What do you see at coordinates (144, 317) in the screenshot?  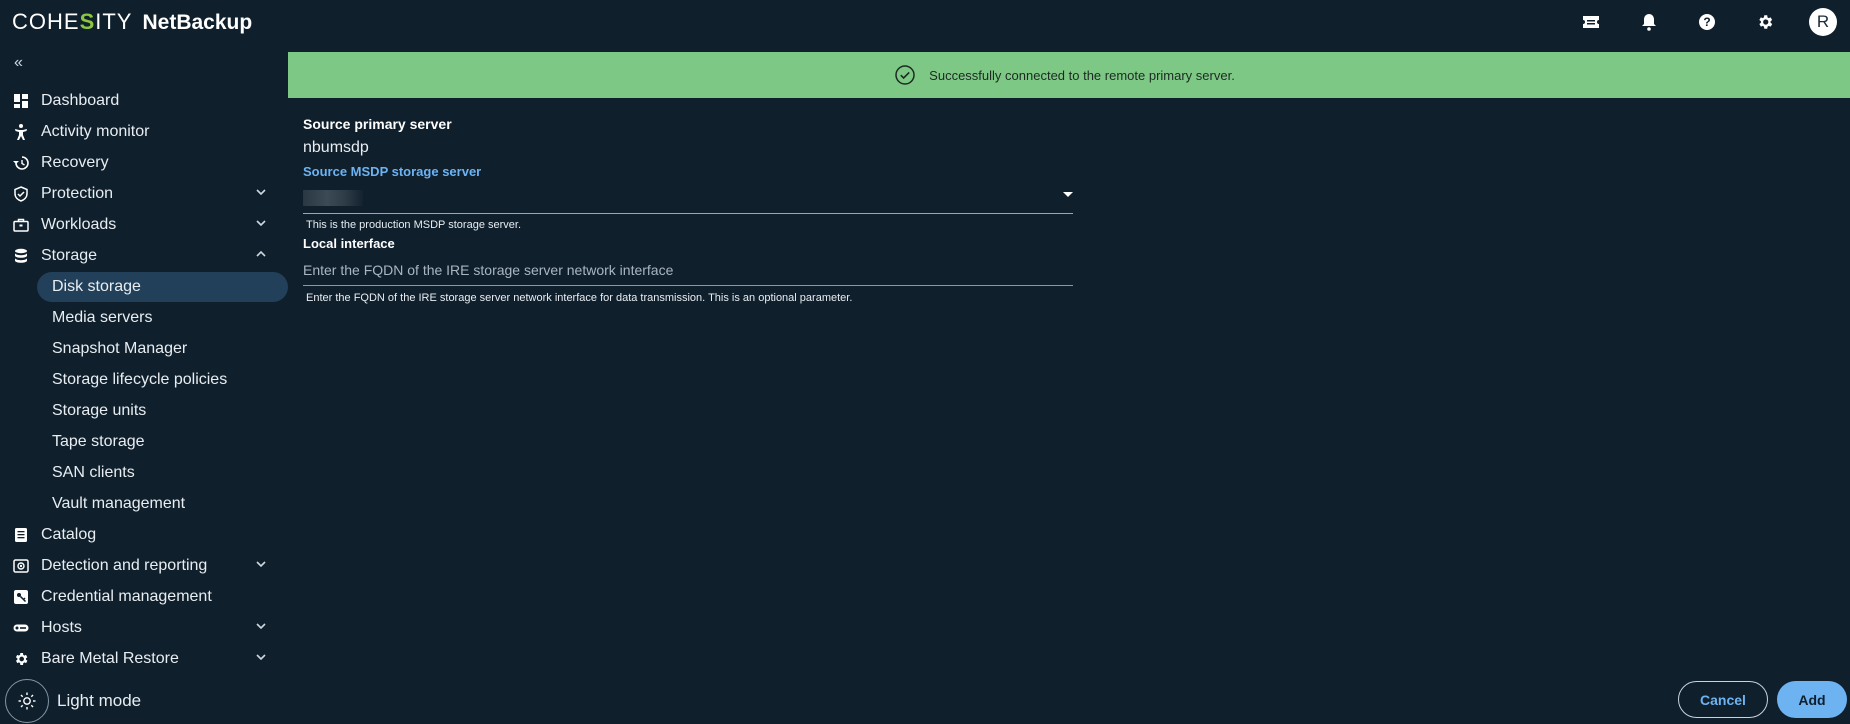 I see `sidebar-item-media-servers: Media servers` at bounding box center [144, 317].